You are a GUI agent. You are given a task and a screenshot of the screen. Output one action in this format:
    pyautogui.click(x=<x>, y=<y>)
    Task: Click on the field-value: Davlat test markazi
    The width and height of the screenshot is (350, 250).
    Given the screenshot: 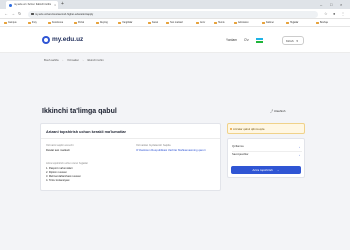 What is the action you would take?
    pyautogui.click(x=58, y=150)
    